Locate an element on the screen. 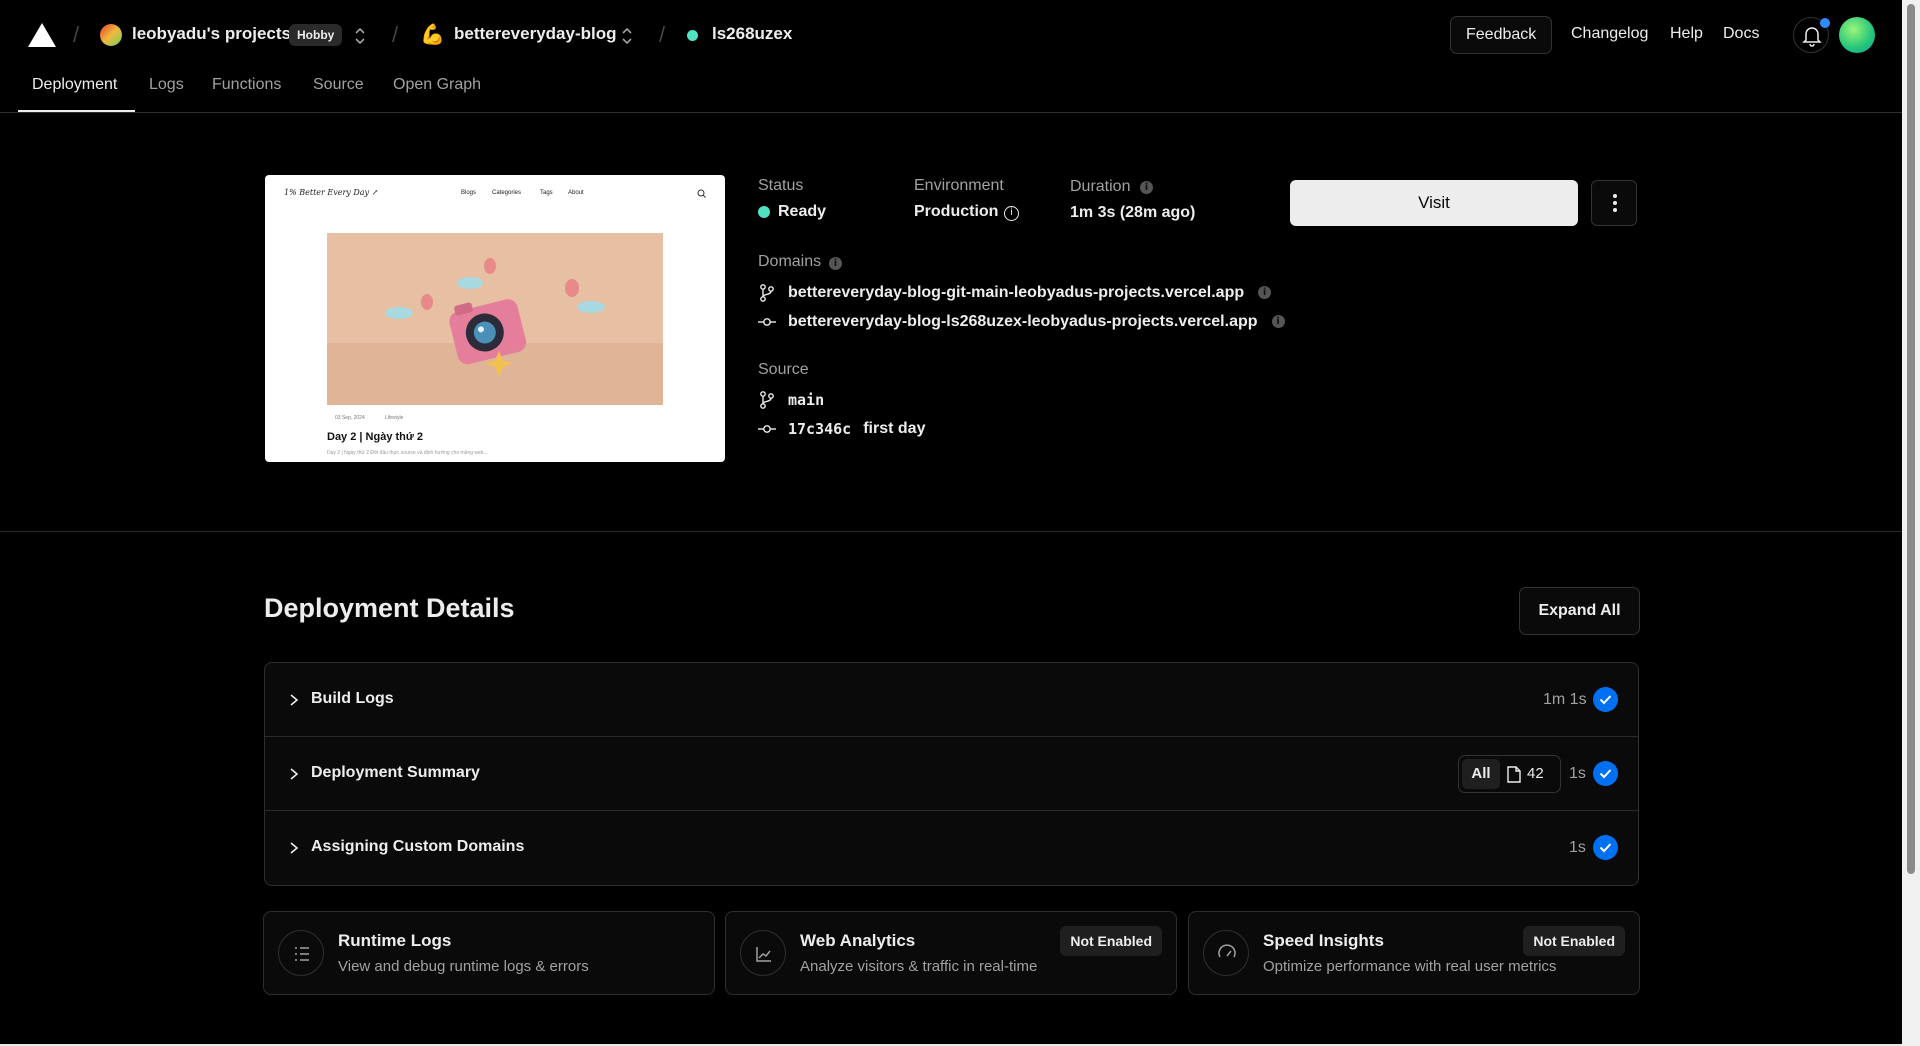 The height and width of the screenshot is (1046, 1920). user-avatar is located at coordinates (1857, 35).